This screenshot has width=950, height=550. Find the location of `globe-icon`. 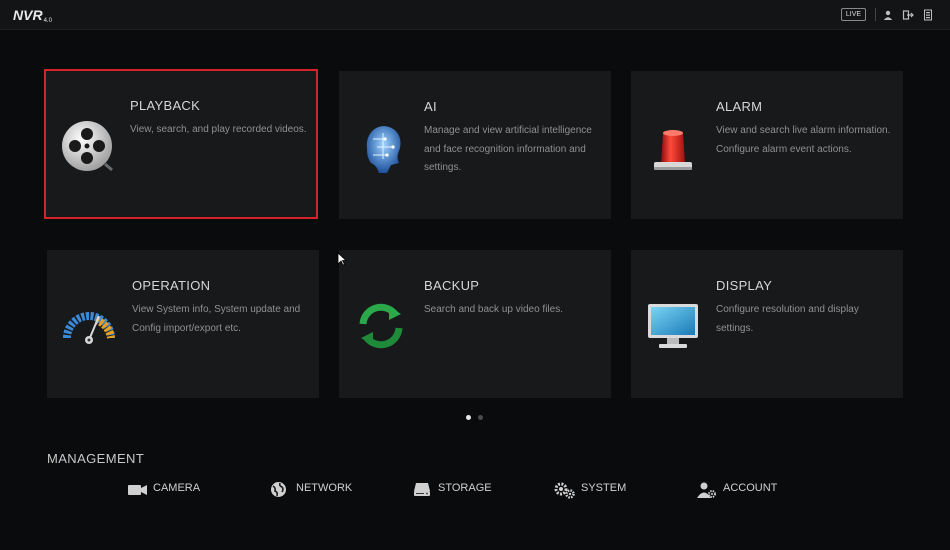

globe-icon is located at coordinates (278, 489).